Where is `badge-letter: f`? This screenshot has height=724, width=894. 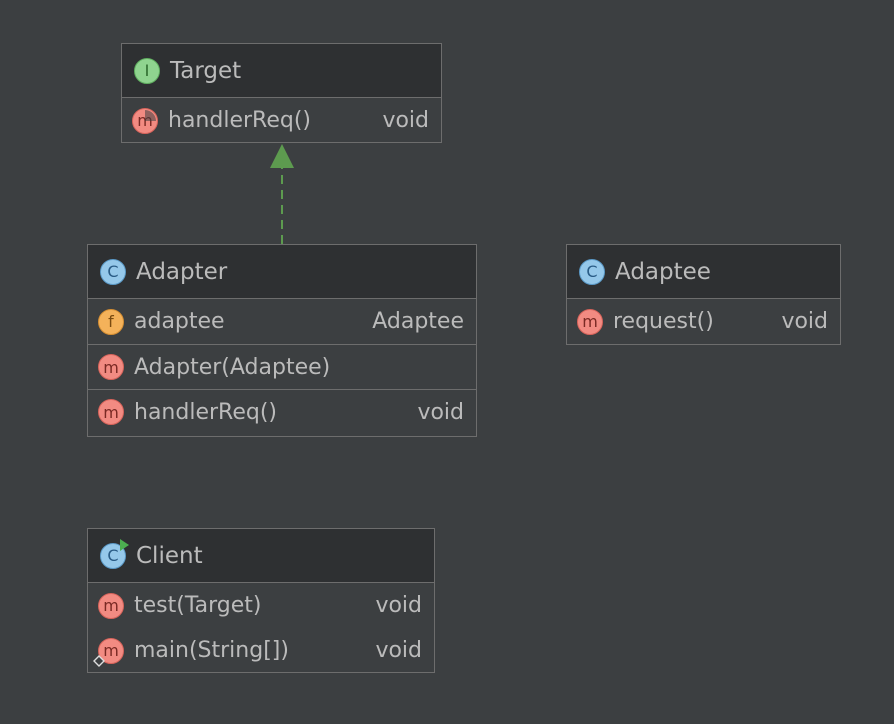 badge-letter: f is located at coordinates (111, 321).